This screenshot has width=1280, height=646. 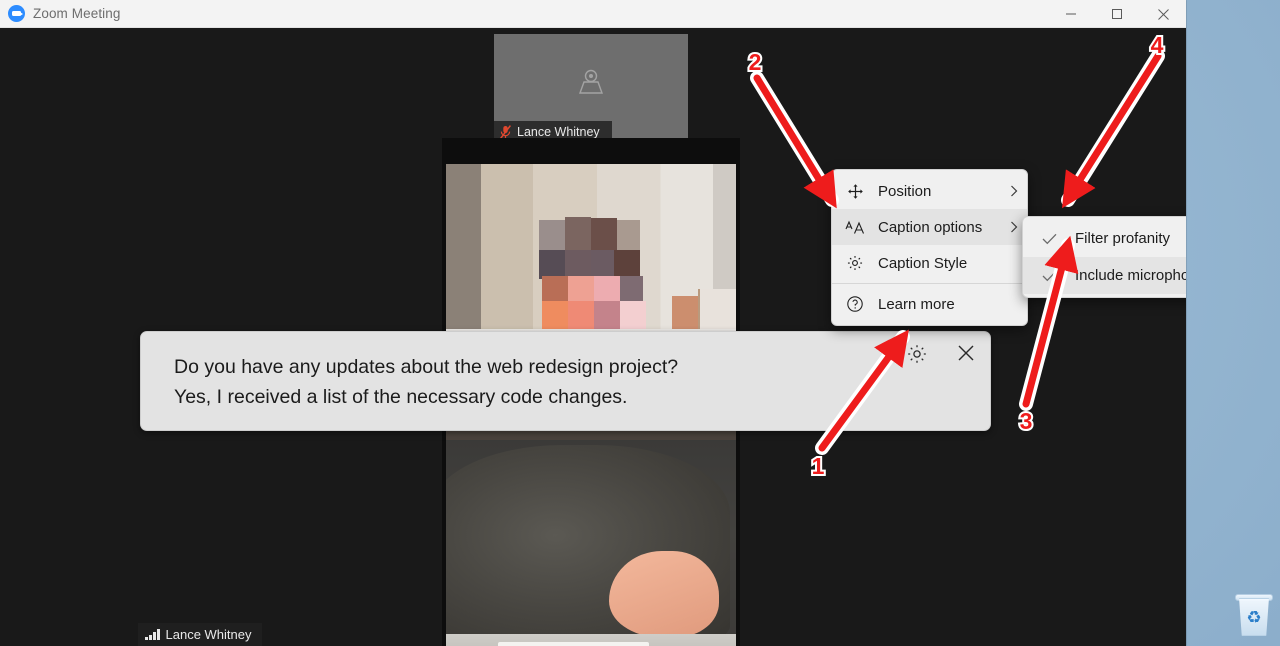 I want to click on gear-icon, so click(x=855, y=263).